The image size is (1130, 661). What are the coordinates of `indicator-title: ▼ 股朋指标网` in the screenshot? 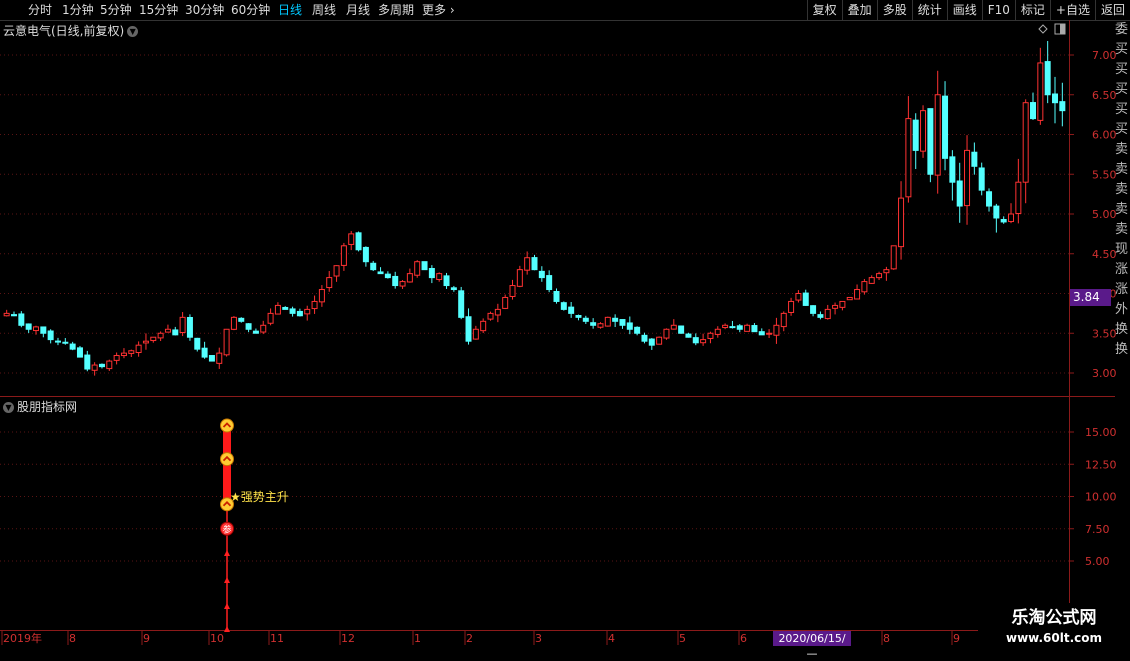 It's located at (40, 406).